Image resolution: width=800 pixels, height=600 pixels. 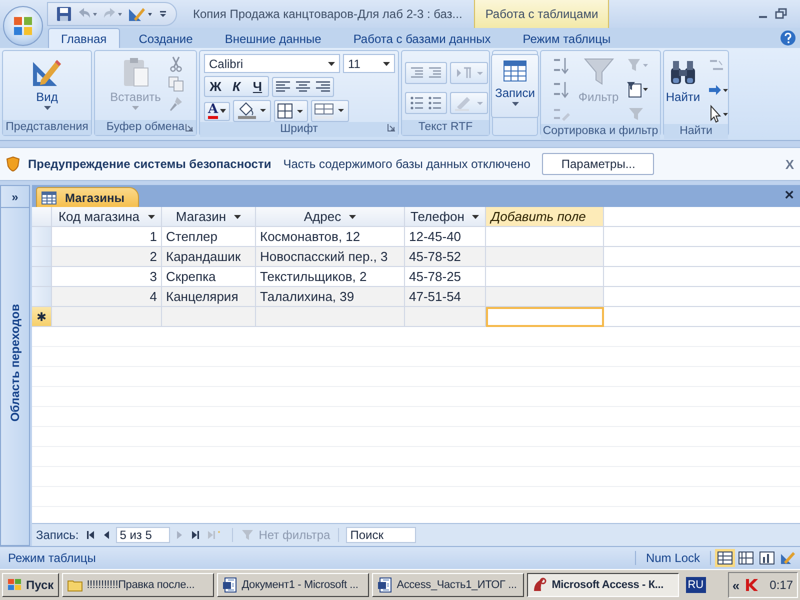 What do you see at coordinates (143, 535) in the screenshot?
I see `record-position-field: 5 из 5` at bounding box center [143, 535].